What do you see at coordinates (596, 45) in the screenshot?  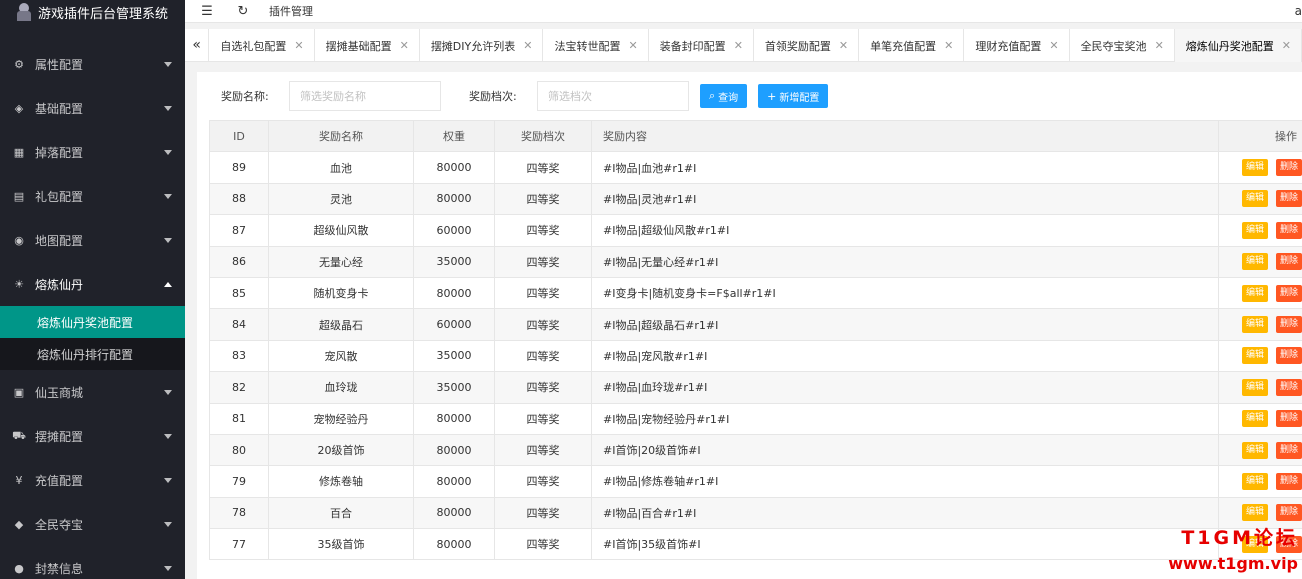 I see `tab-fabao: 法宝转世配置 ✕` at bounding box center [596, 45].